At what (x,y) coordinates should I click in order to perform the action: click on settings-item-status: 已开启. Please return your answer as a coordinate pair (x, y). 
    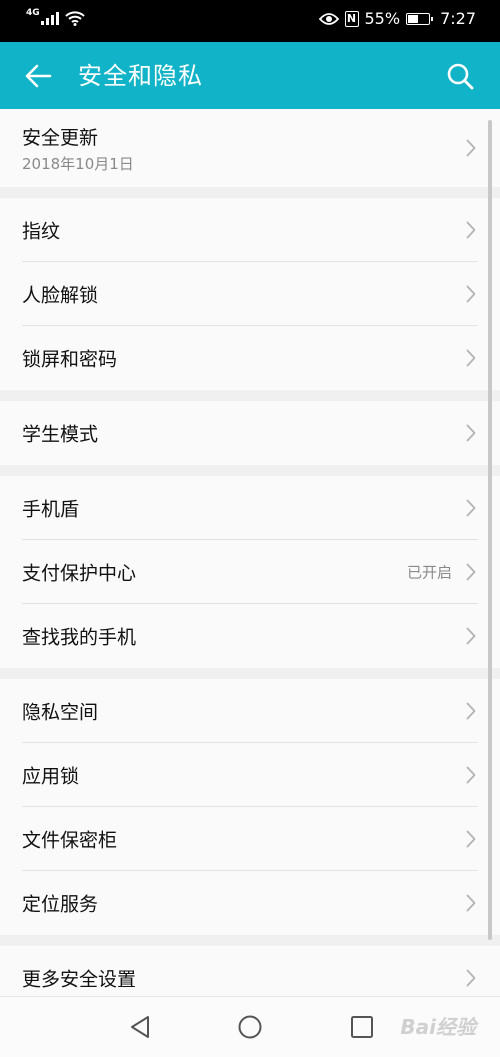
    Looking at the image, I should click on (429, 572).